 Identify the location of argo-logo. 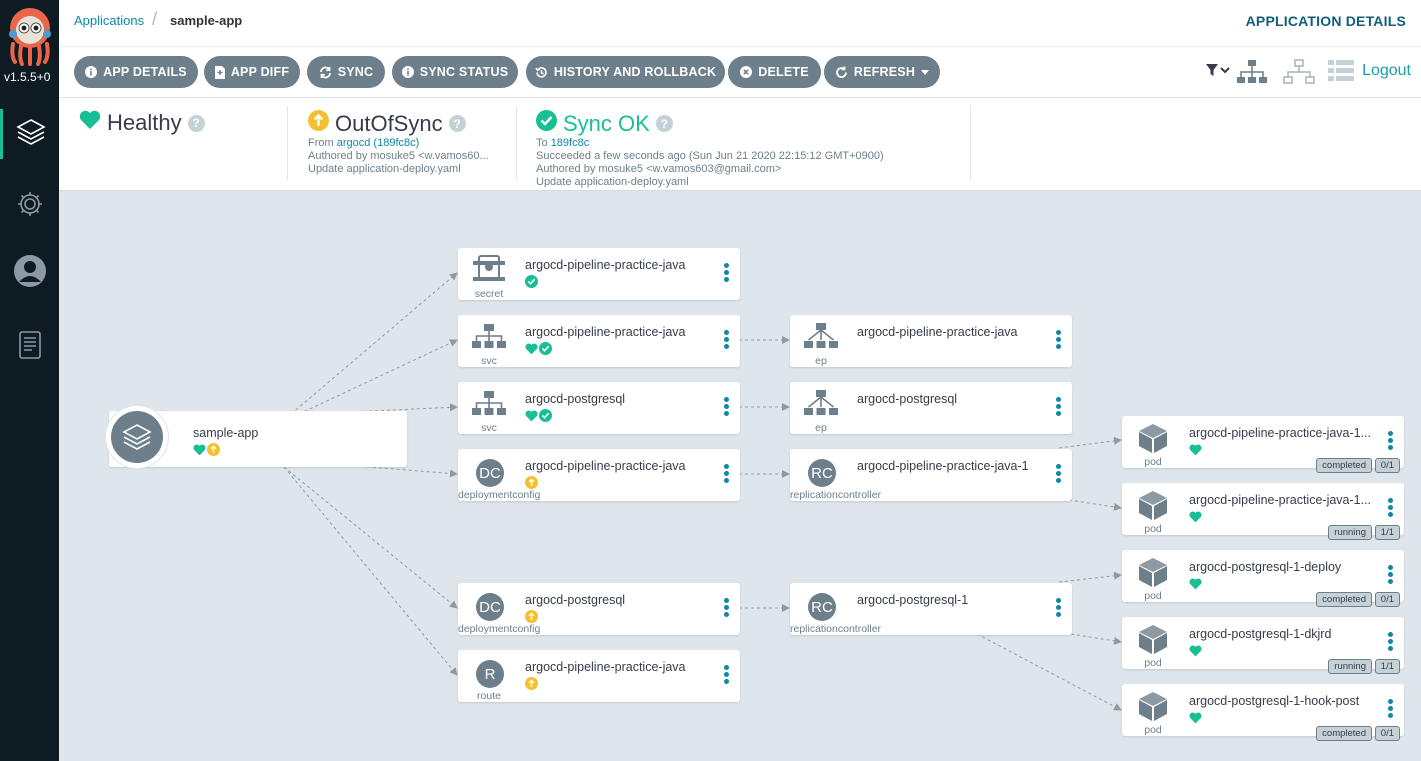
(30, 36).